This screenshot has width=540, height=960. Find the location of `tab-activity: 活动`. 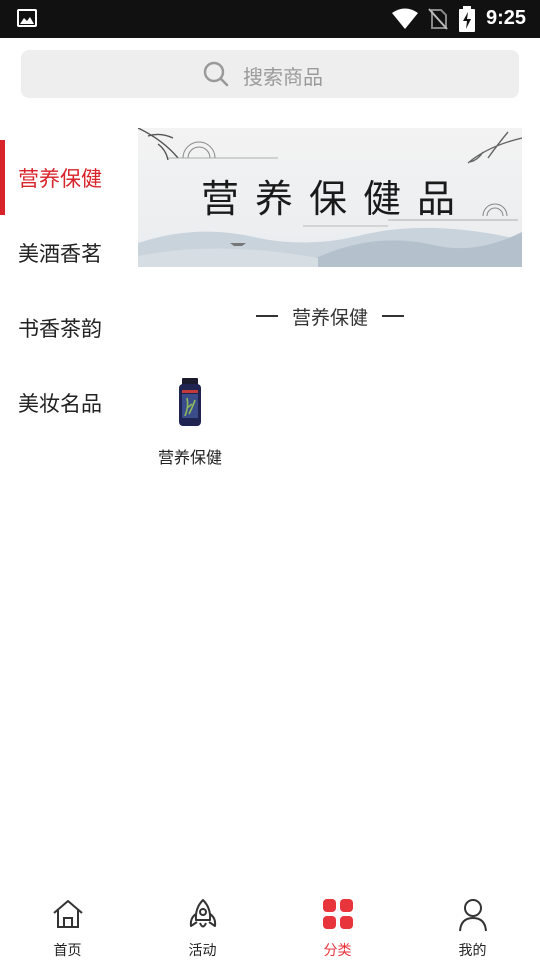

tab-activity: 活动 is located at coordinates (202, 925).